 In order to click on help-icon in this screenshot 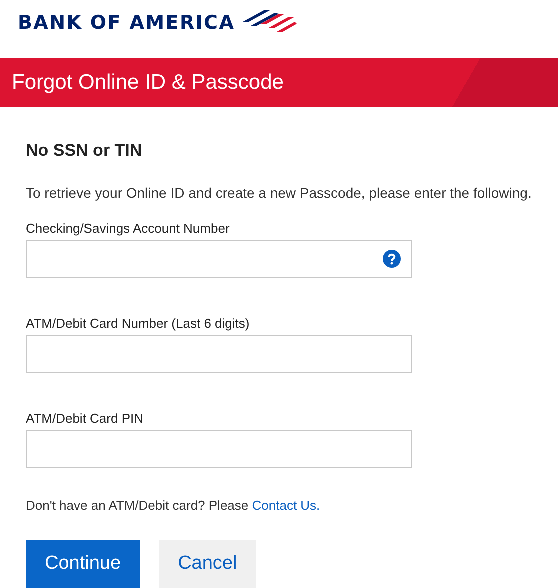, I will do `click(392, 259)`.